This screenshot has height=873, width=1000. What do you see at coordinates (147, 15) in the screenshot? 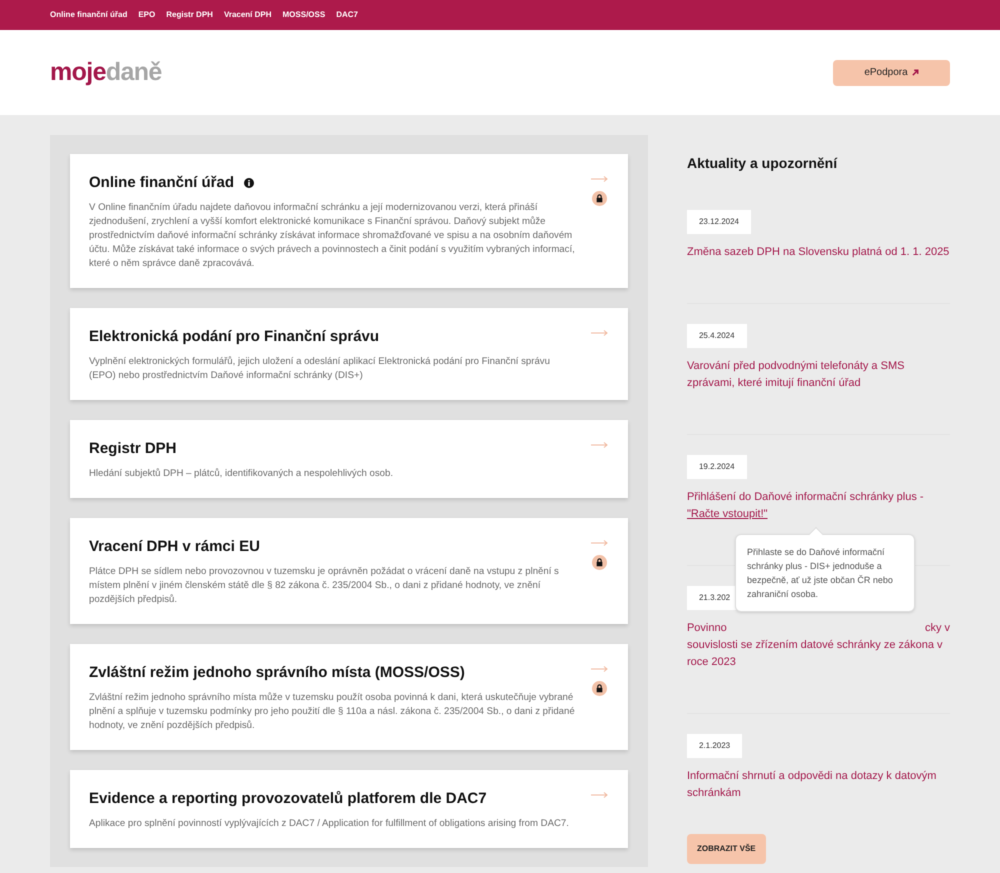
I see `nav-link: EPO` at bounding box center [147, 15].